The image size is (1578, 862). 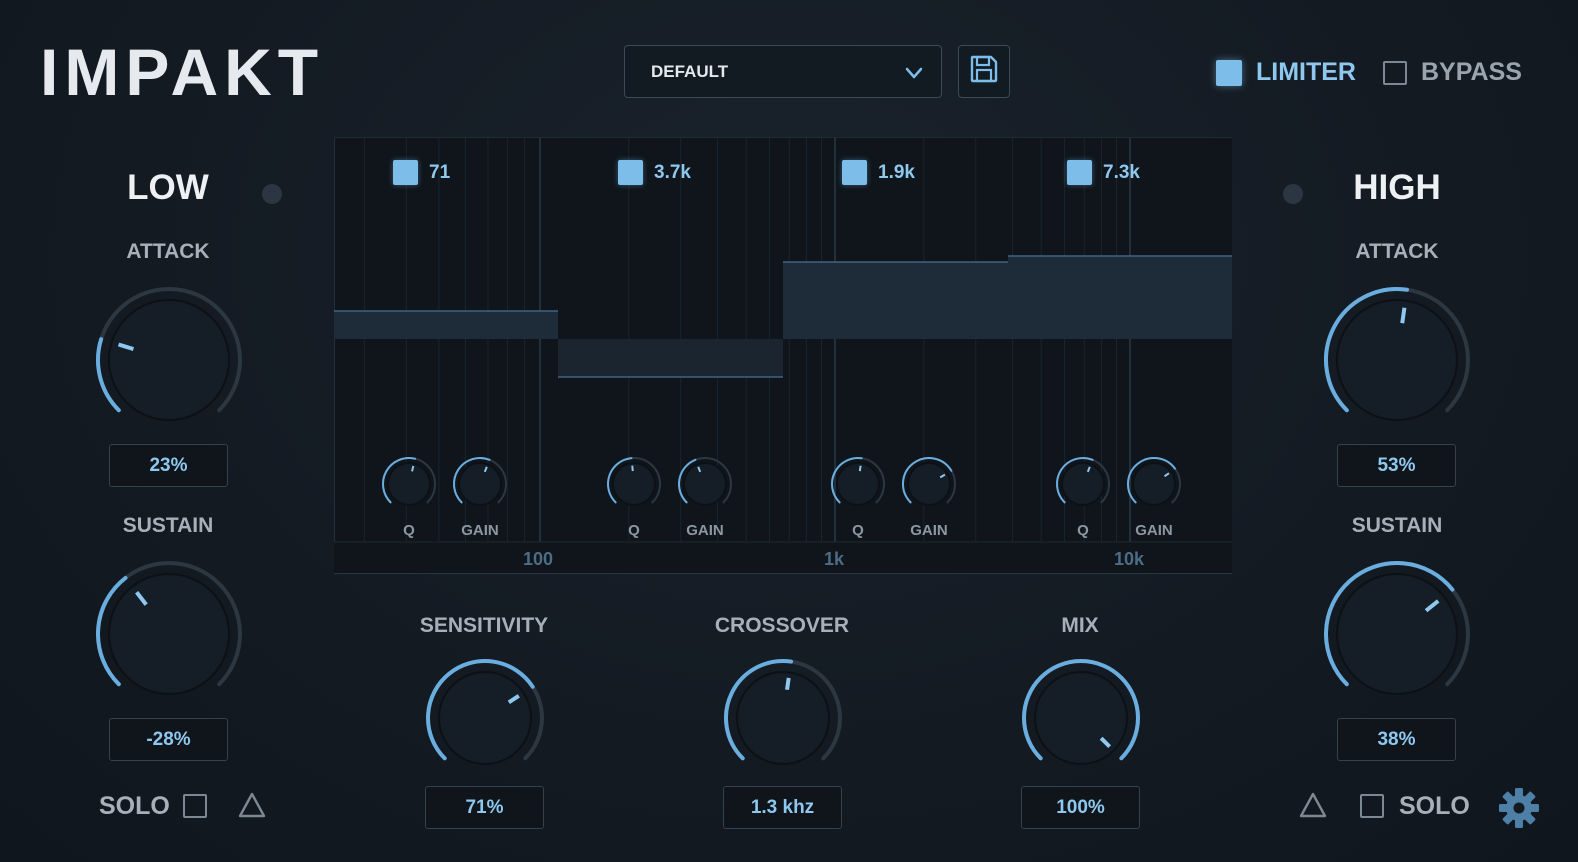 What do you see at coordinates (1434, 806) in the screenshot?
I see `high-solo-label: SOLO` at bounding box center [1434, 806].